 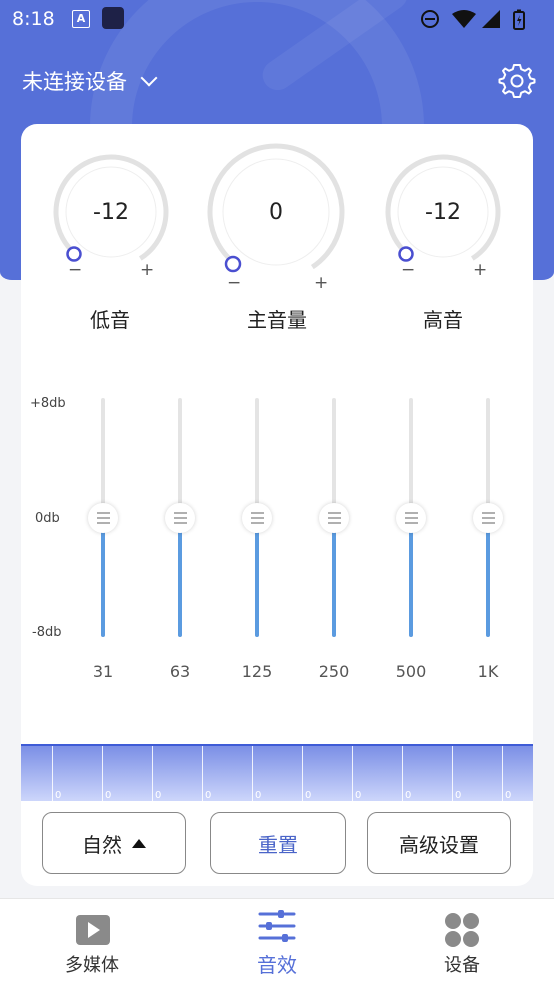 I want to click on advanced-settings-button: 高级设置, so click(x=439, y=843).